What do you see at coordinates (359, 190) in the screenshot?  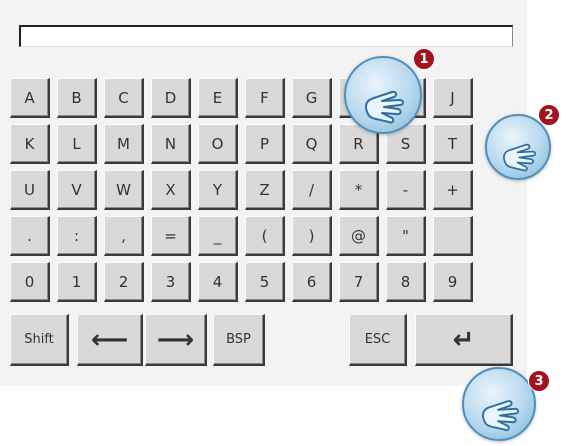 I see `key-asterisk: *` at bounding box center [359, 190].